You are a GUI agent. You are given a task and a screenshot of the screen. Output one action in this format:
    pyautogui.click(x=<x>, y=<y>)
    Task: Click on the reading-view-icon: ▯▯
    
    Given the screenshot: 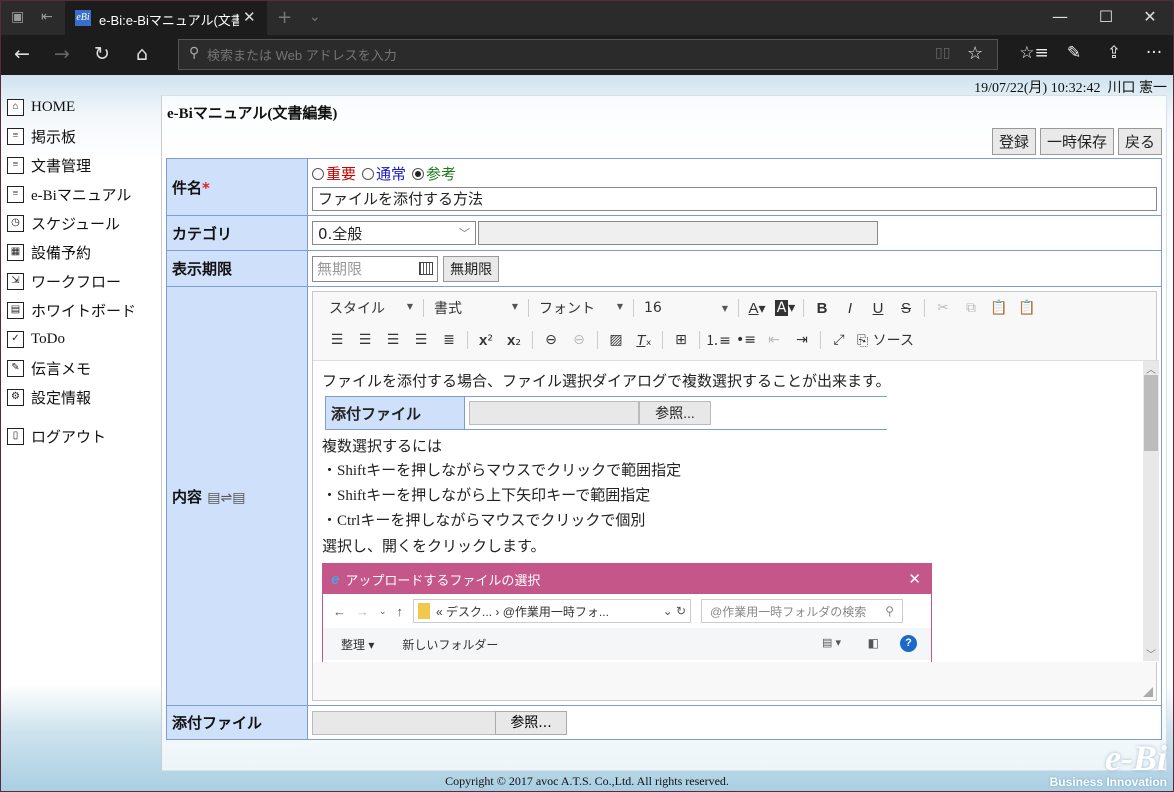 What is the action you would take?
    pyautogui.click(x=942, y=53)
    